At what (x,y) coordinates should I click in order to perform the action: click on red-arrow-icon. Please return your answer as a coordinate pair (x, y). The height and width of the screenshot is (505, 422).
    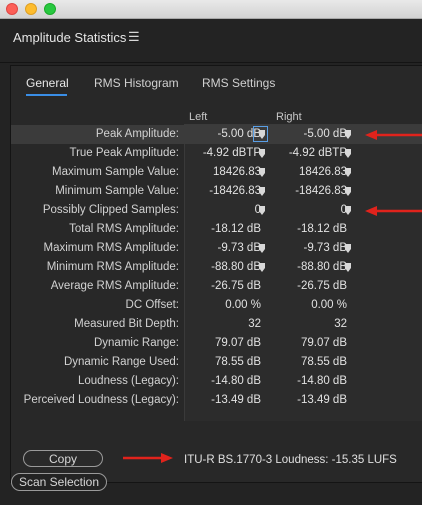
    Looking at the image, I should click on (148, 458).